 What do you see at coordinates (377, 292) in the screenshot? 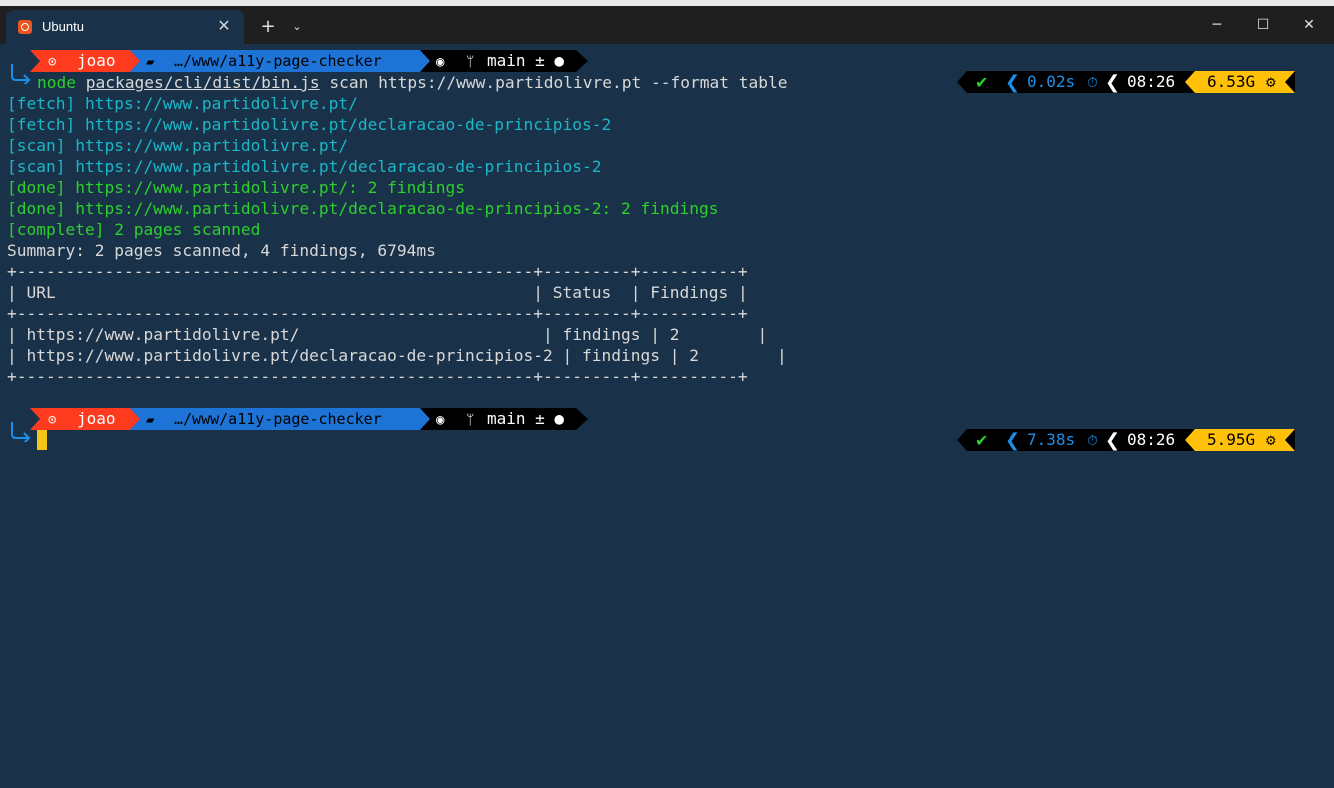
I see `table-header: | URL | Status | Findings |` at bounding box center [377, 292].